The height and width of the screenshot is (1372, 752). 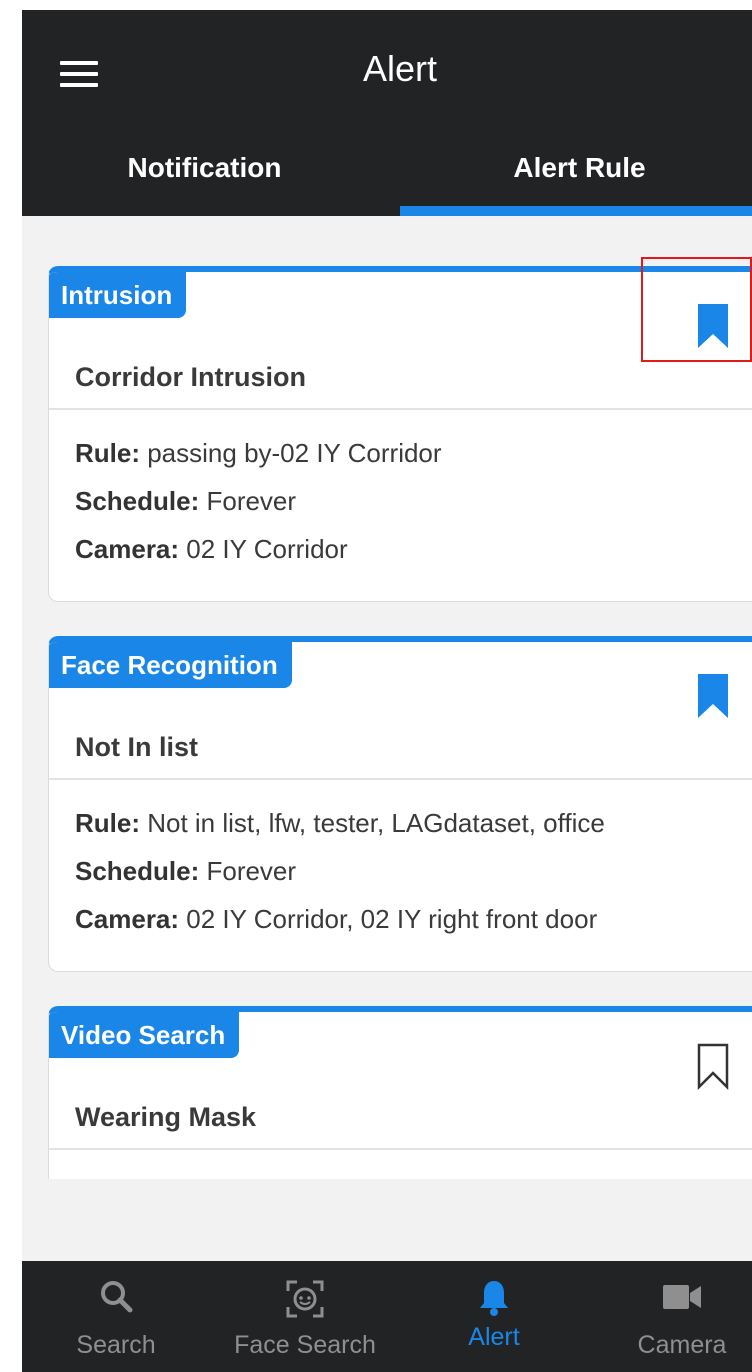 I want to click on tab-notification: Notification, so click(x=204, y=174).